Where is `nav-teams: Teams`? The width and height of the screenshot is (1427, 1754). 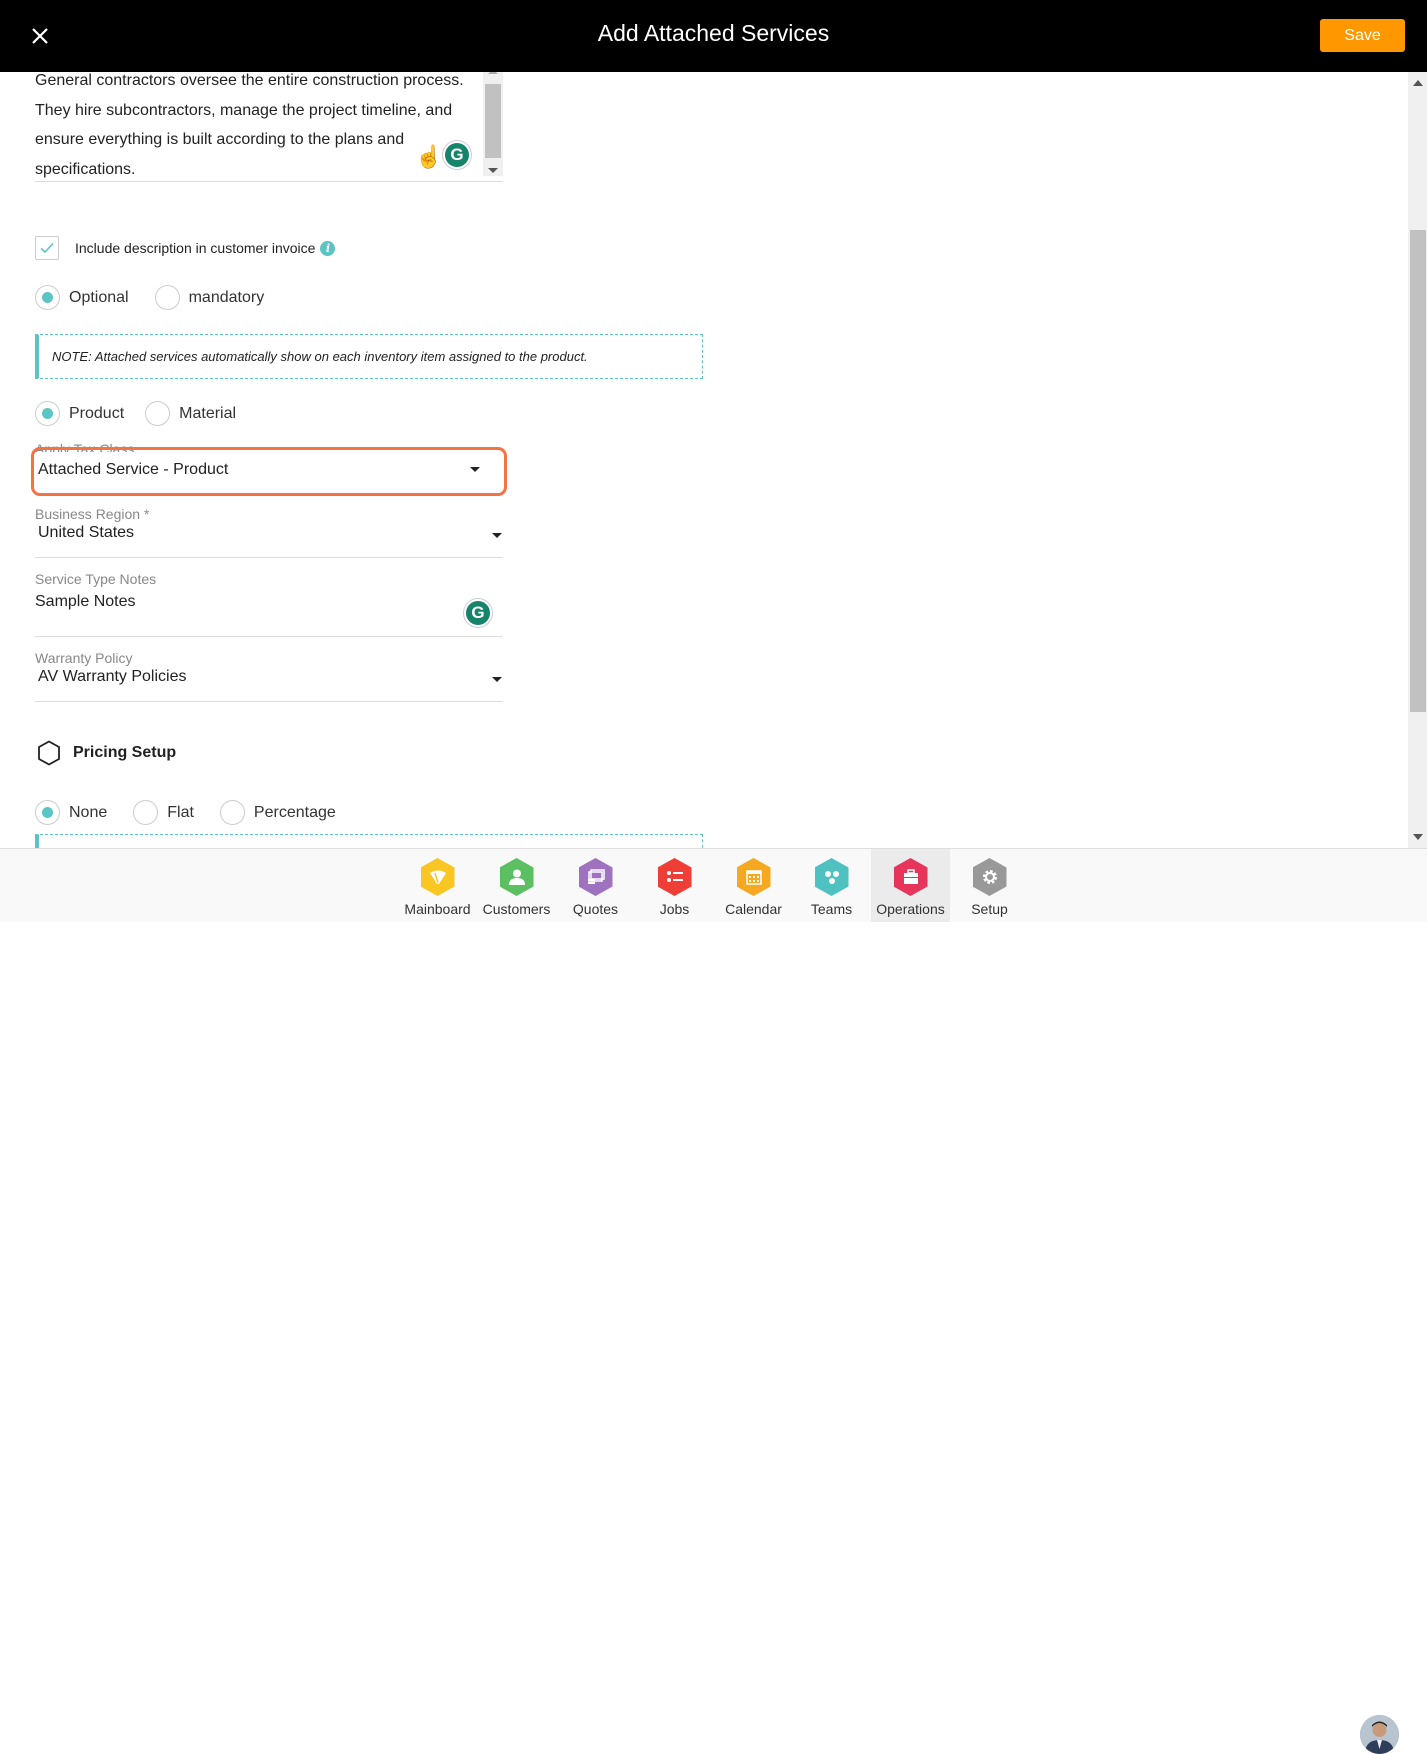 nav-teams: Teams is located at coordinates (831, 885).